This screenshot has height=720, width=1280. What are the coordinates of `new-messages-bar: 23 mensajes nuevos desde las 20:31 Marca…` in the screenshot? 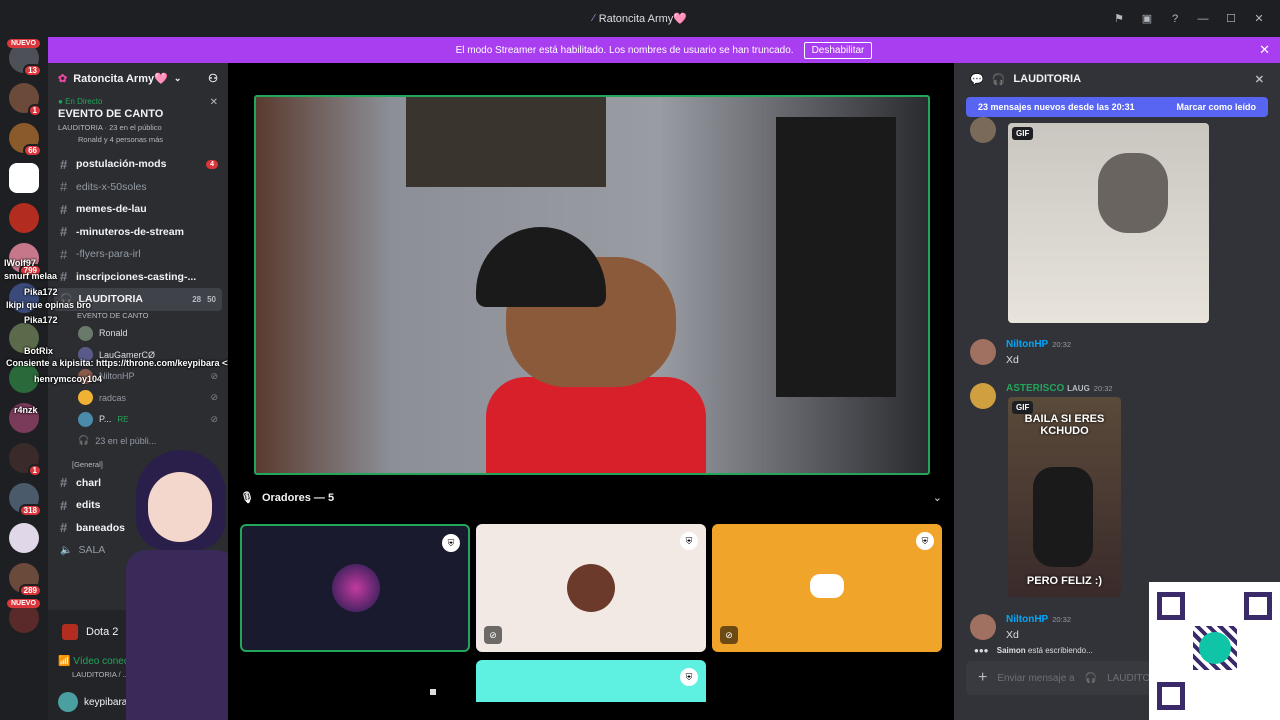 It's located at (1117, 107).